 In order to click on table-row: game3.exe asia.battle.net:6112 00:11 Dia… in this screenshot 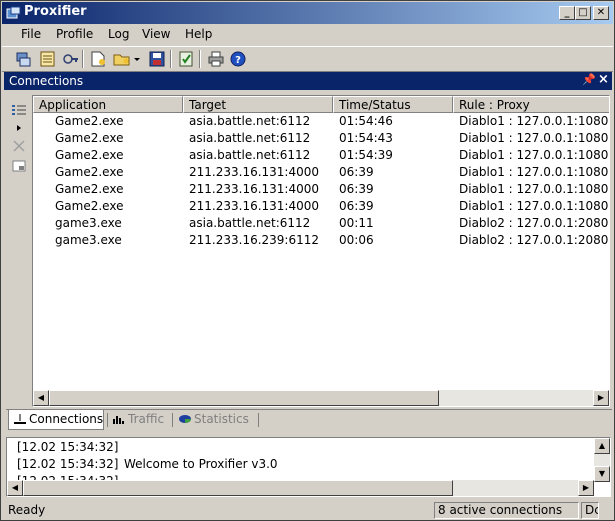, I will do `click(321, 223)`.